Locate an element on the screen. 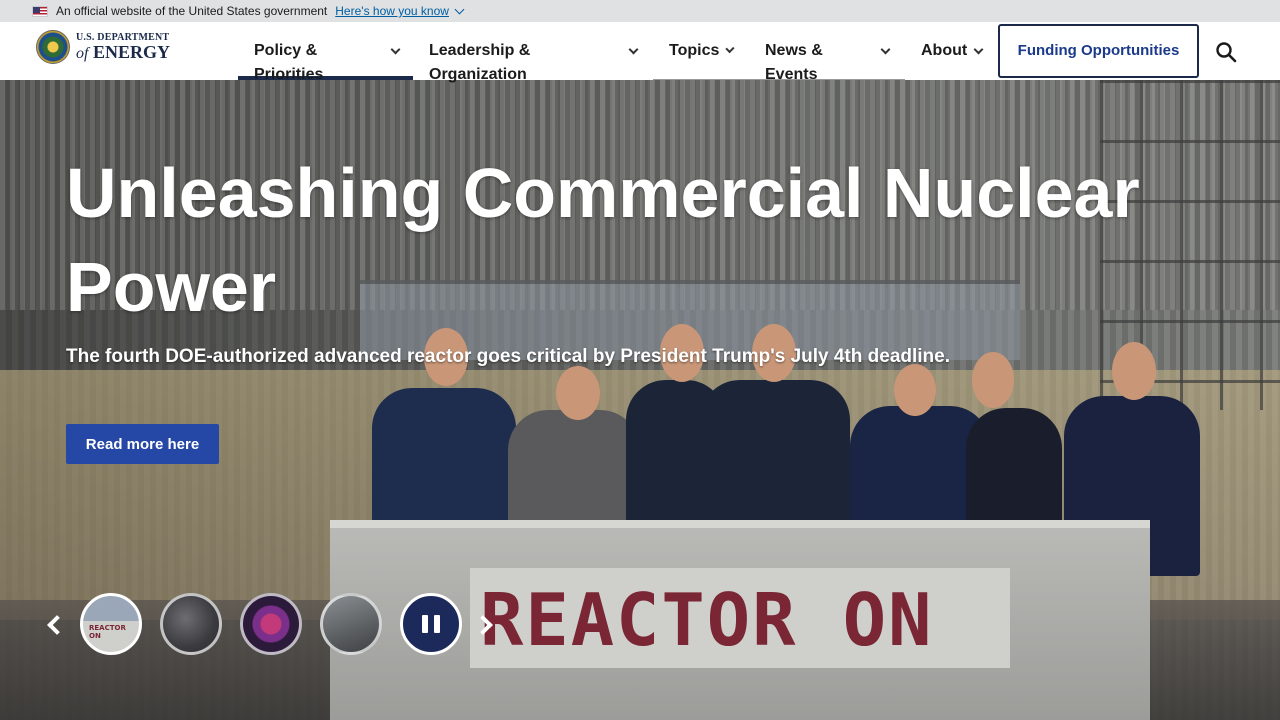 Image resolution: width=1280 pixels, height=720 pixels. carousel-next-button is located at coordinates (485, 625).